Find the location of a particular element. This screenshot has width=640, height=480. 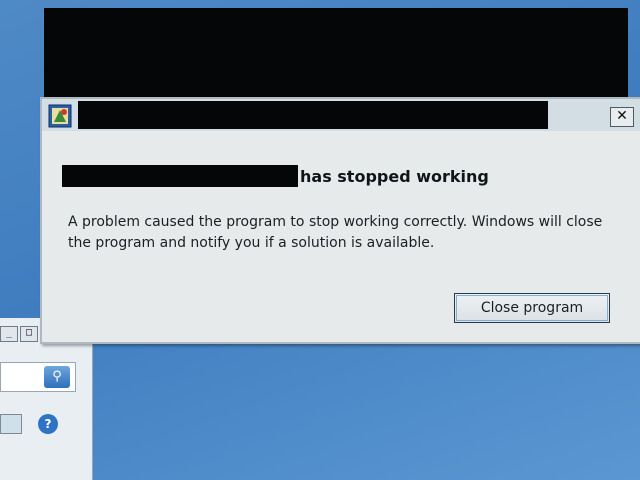

dialog-heading: has stopped working is located at coordinates (275, 176).